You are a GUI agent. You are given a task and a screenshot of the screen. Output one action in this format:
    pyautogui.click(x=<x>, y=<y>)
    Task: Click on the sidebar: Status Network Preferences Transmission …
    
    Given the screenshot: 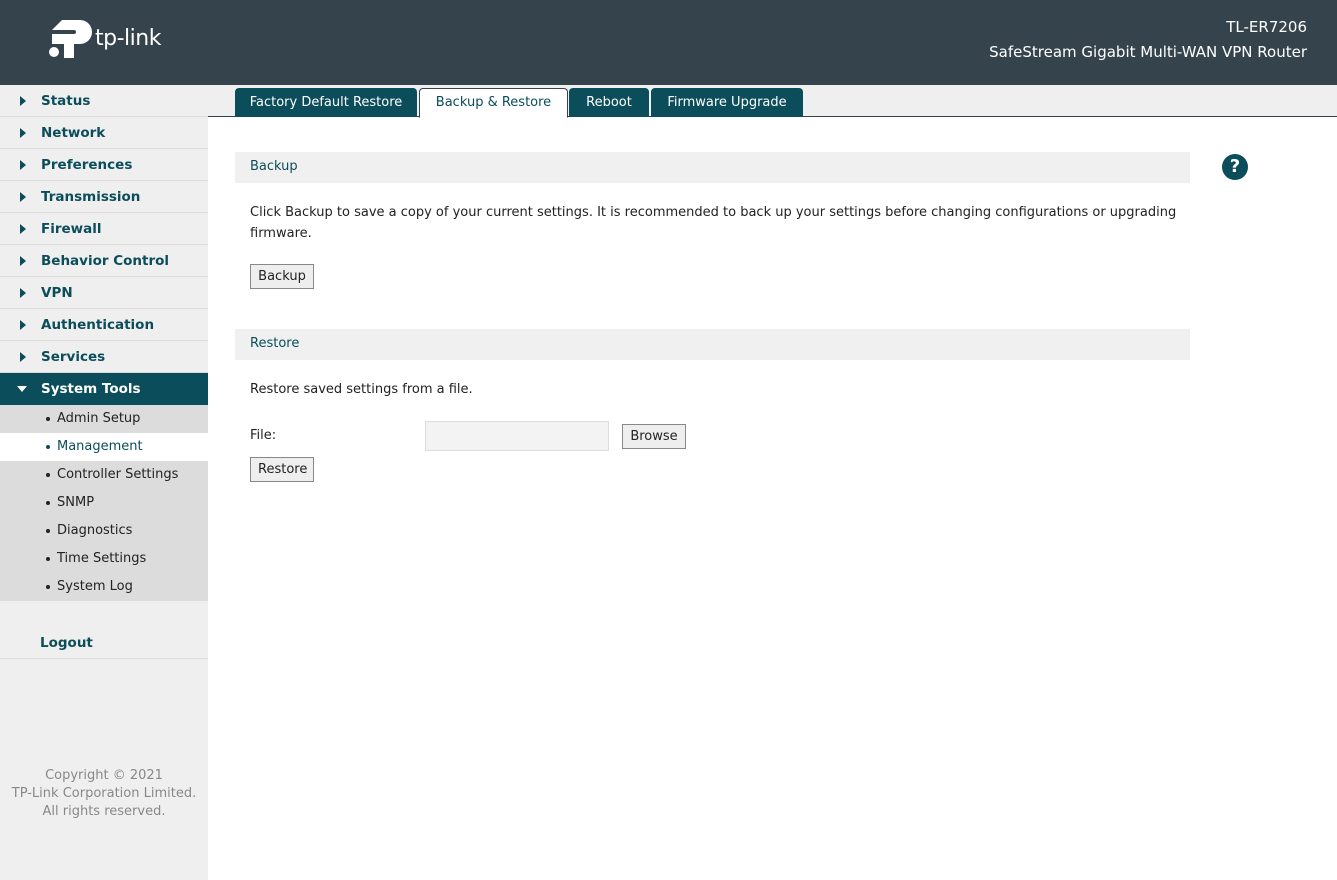 What is the action you would take?
    pyautogui.click(x=104, y=482)
    